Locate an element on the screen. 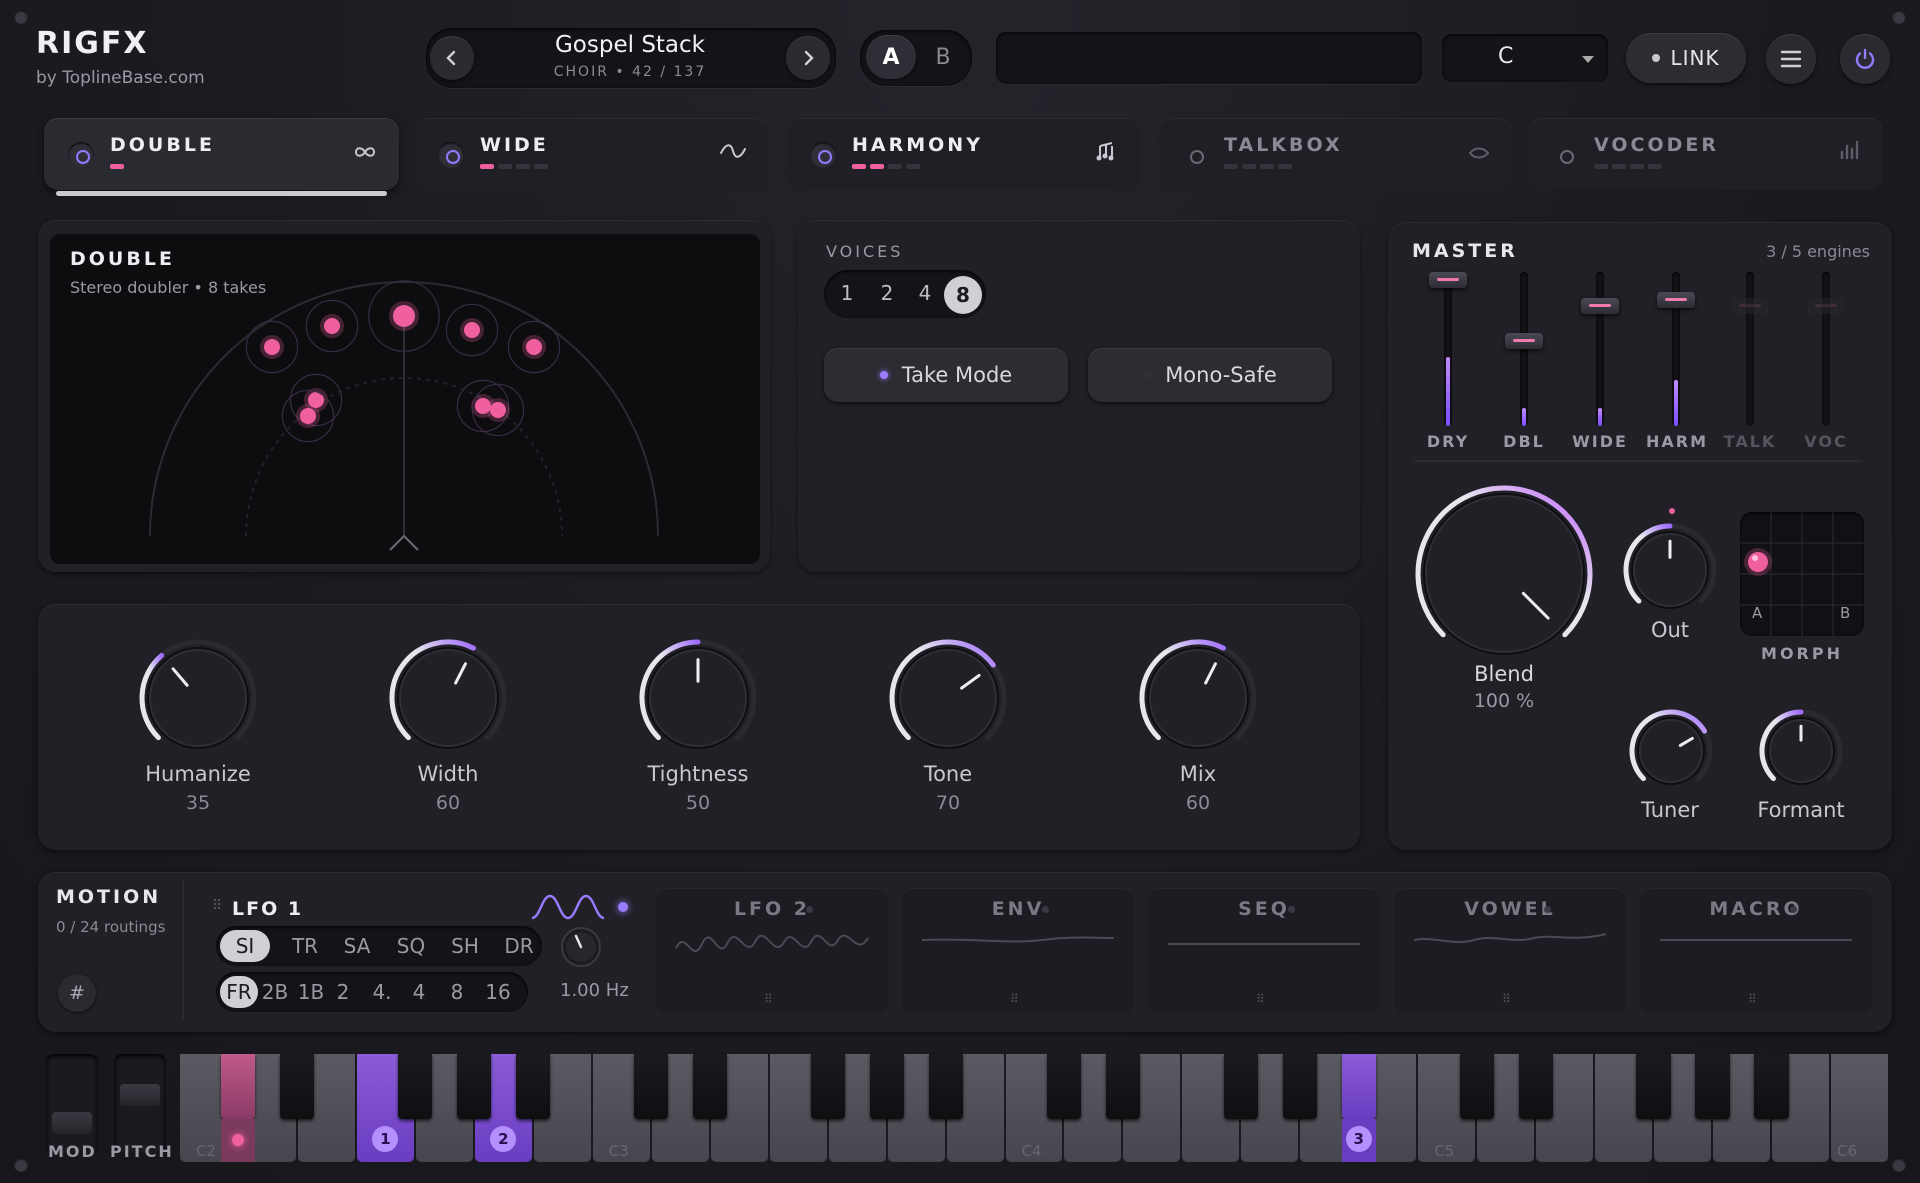  lfo-division-fr: FR is located at coordinates (239, 992).